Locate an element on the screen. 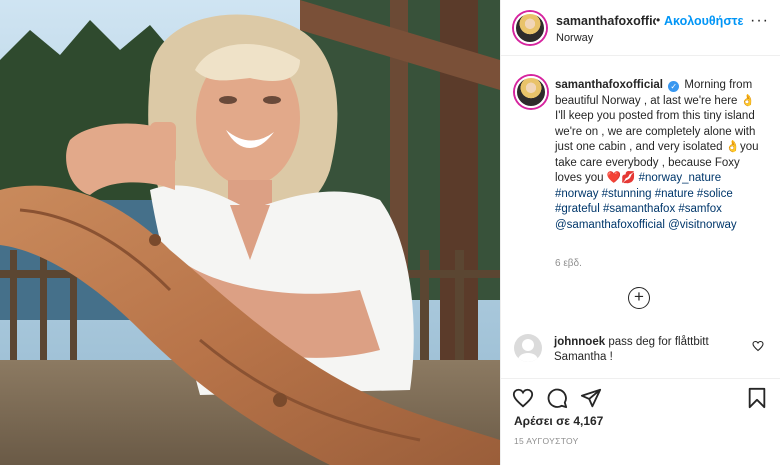  share-icon is located at coordinates (591, 398).